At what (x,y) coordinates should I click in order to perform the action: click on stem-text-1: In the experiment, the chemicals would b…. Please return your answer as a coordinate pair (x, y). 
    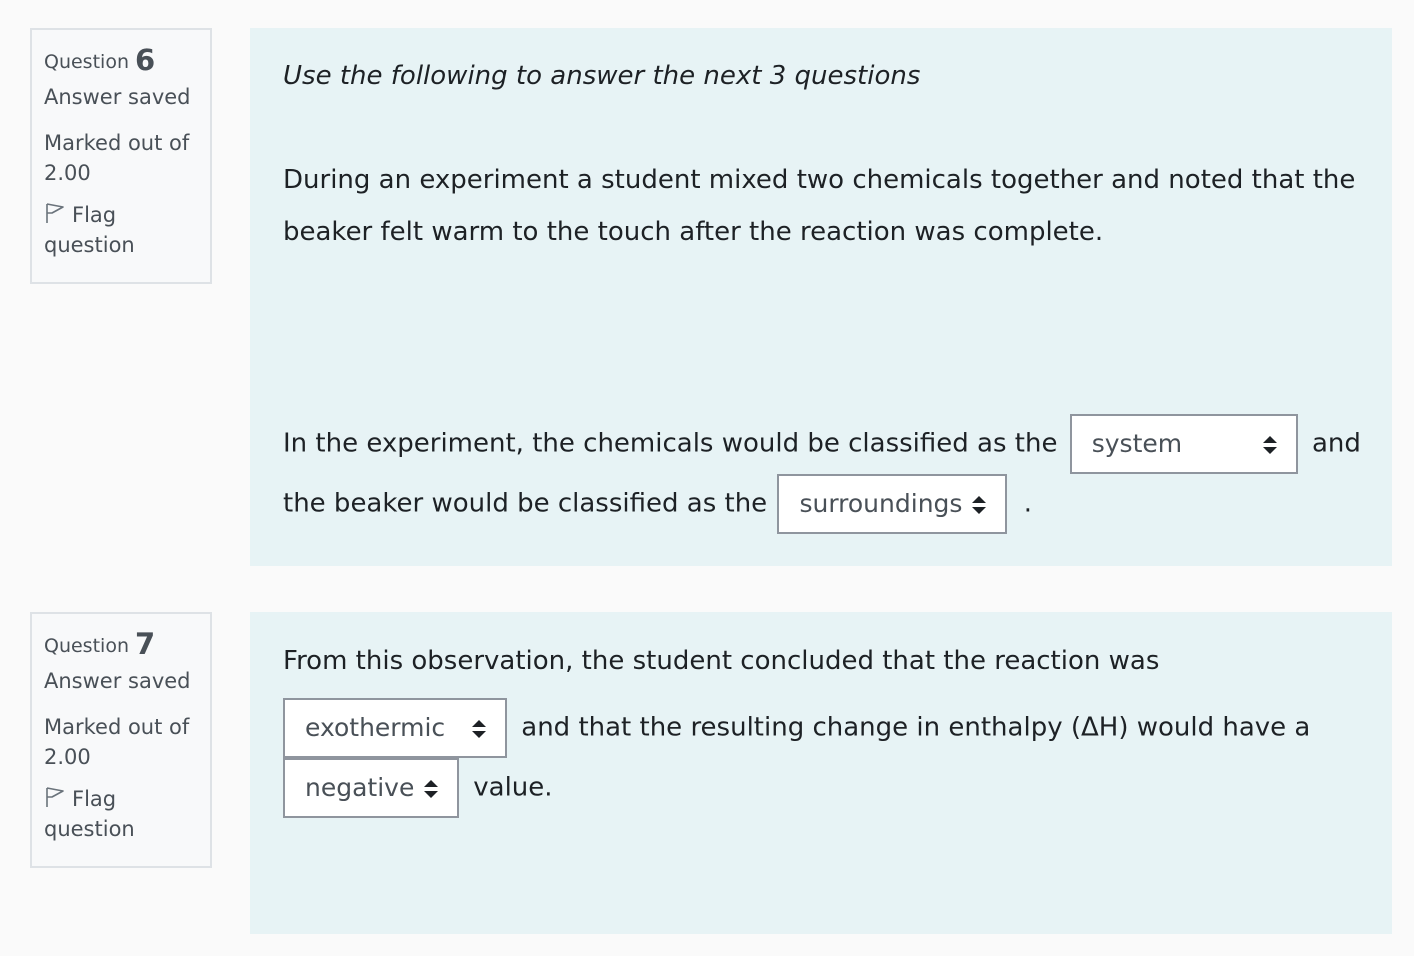
    Looking at the image, I should click on (670, 443).